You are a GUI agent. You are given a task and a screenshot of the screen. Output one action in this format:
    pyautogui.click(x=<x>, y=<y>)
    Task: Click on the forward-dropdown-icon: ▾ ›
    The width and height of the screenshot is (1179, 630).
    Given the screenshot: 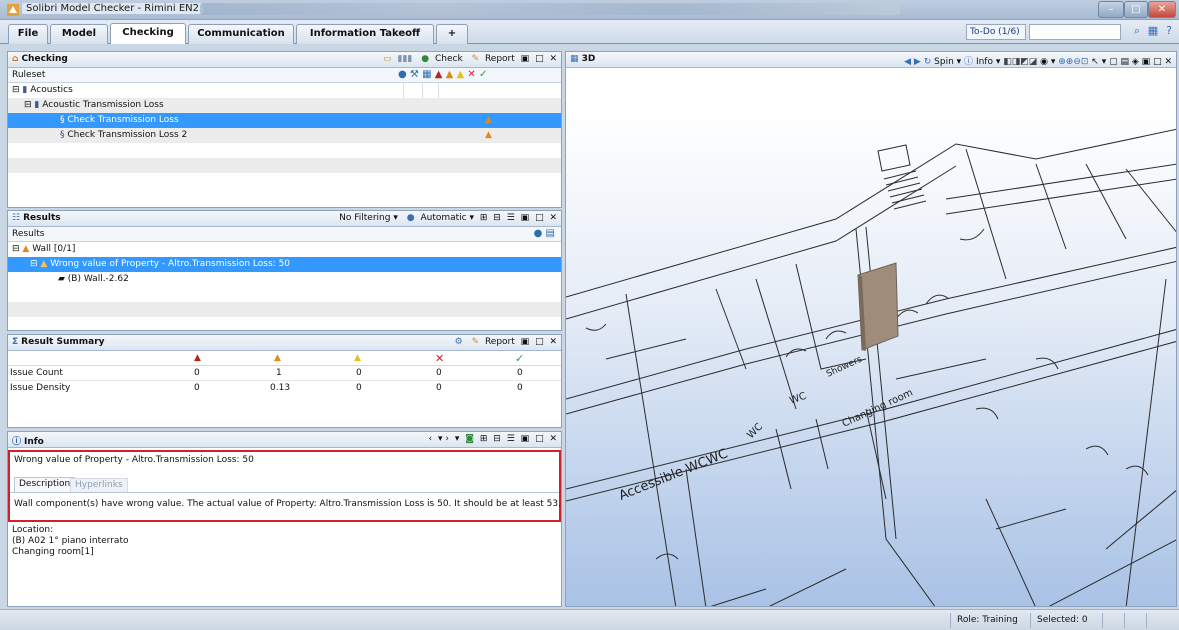 What is the action you would take?
    pyautogui.click(x=443, y=439)
    